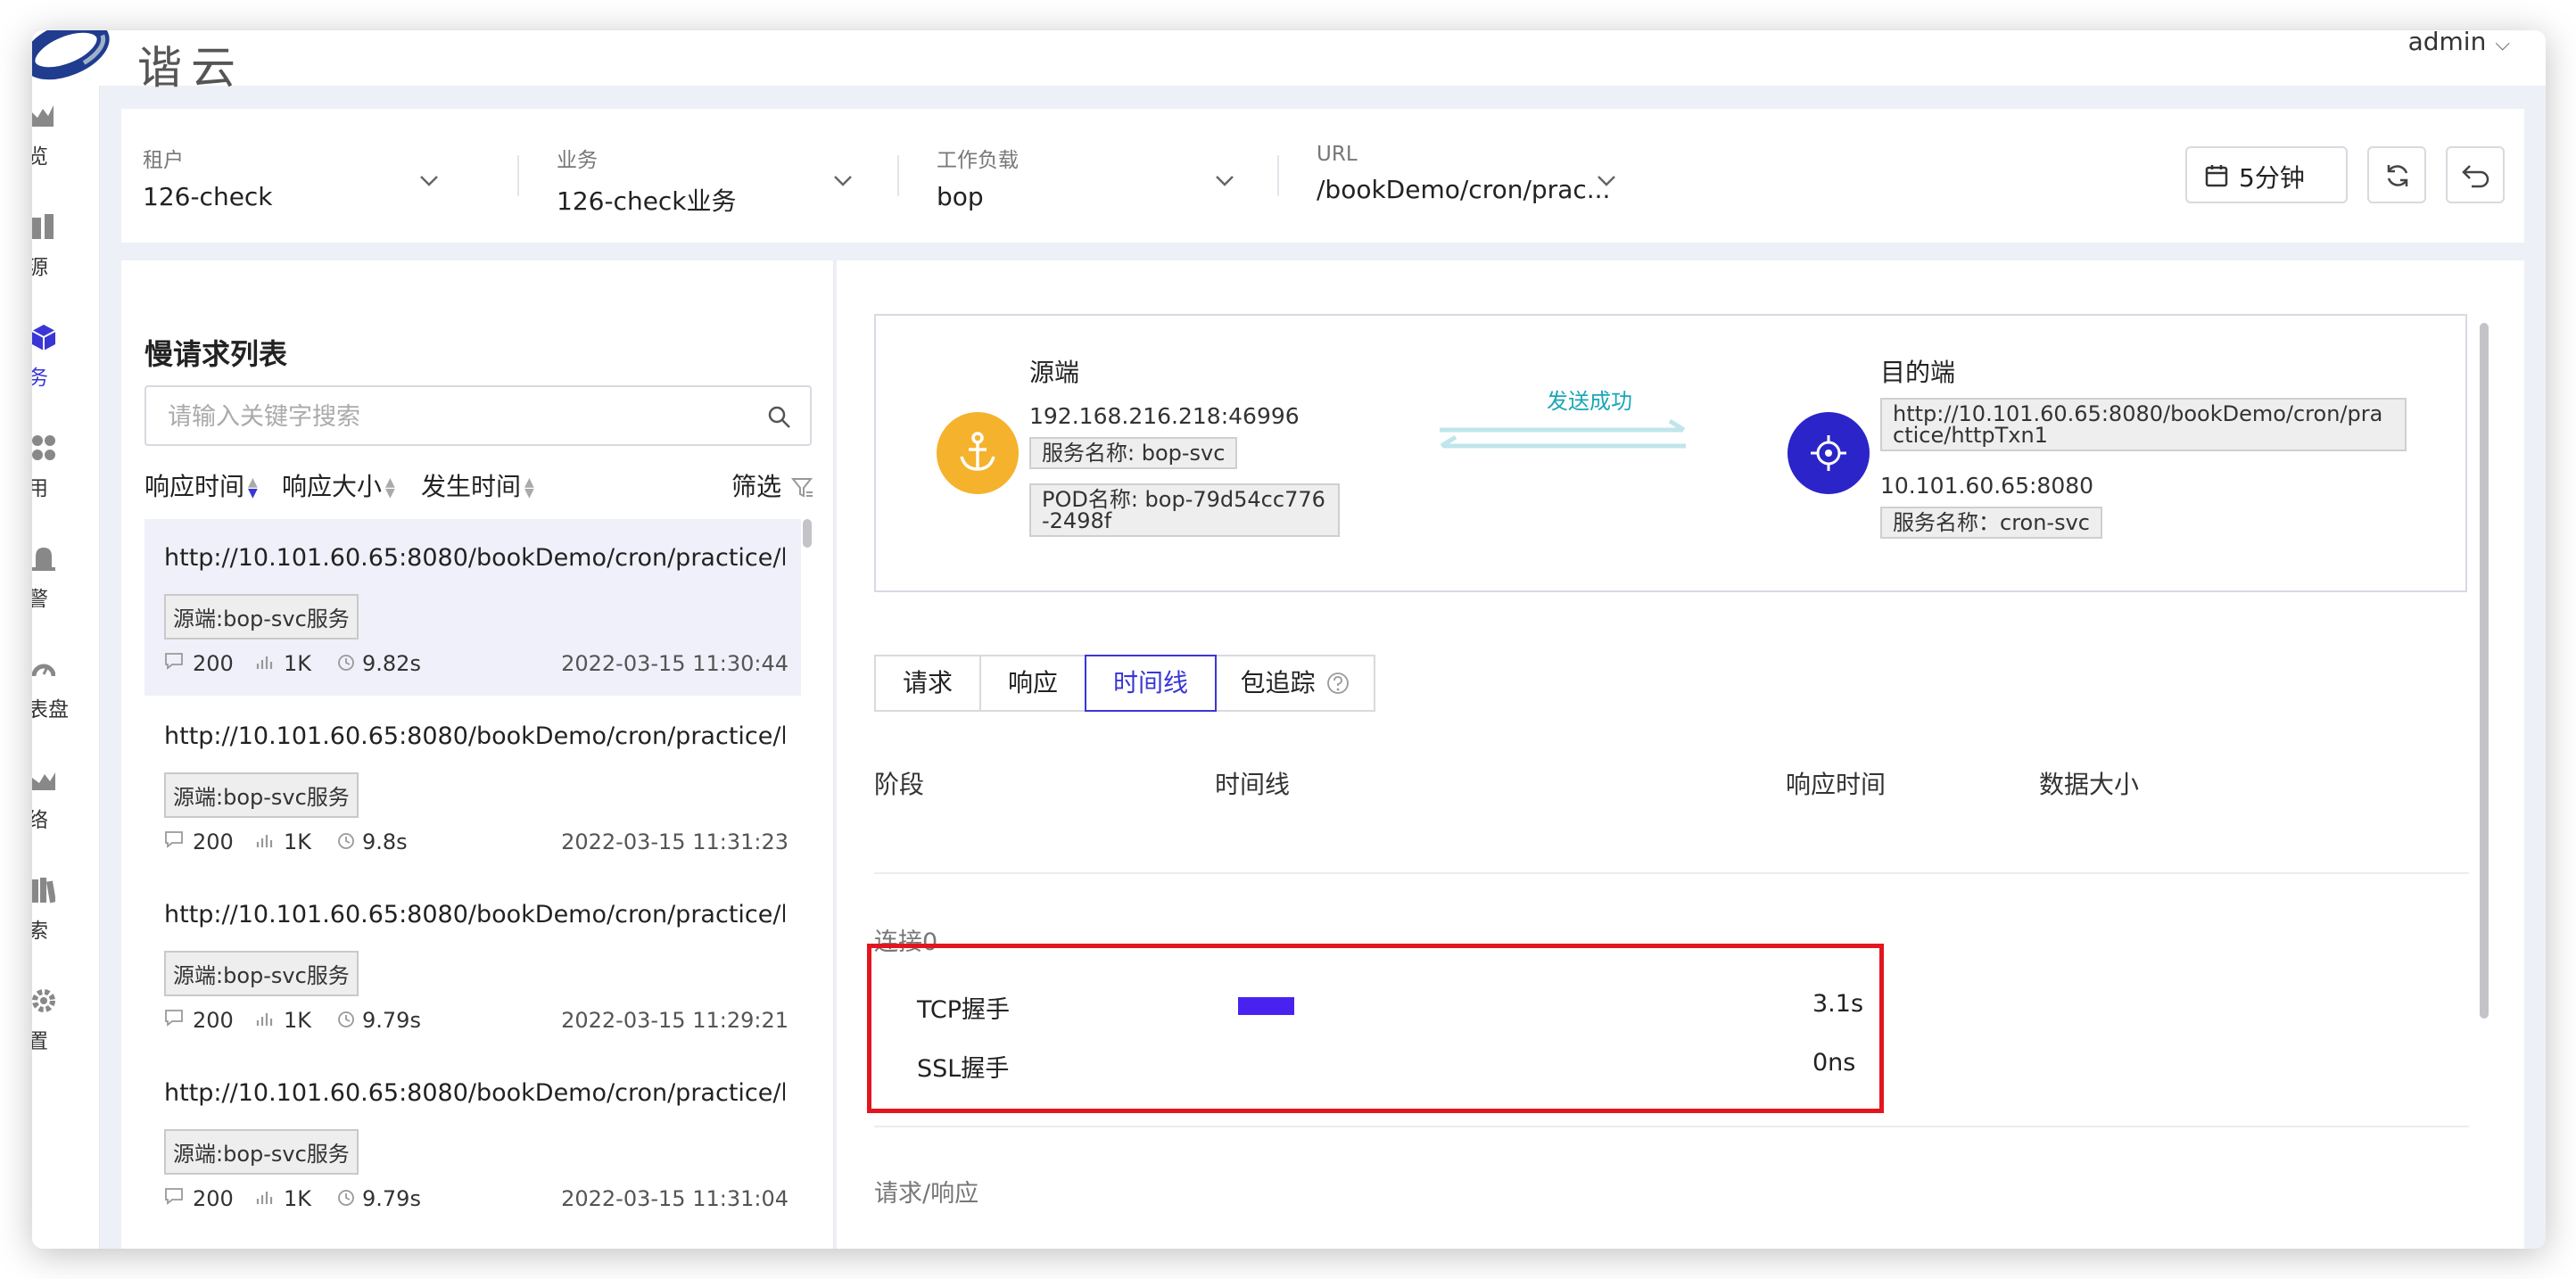 The image size is (2576, 1279). Describe the element at coordinates (1671, 1126) in the screenshot. I see `section-divider` at that location.